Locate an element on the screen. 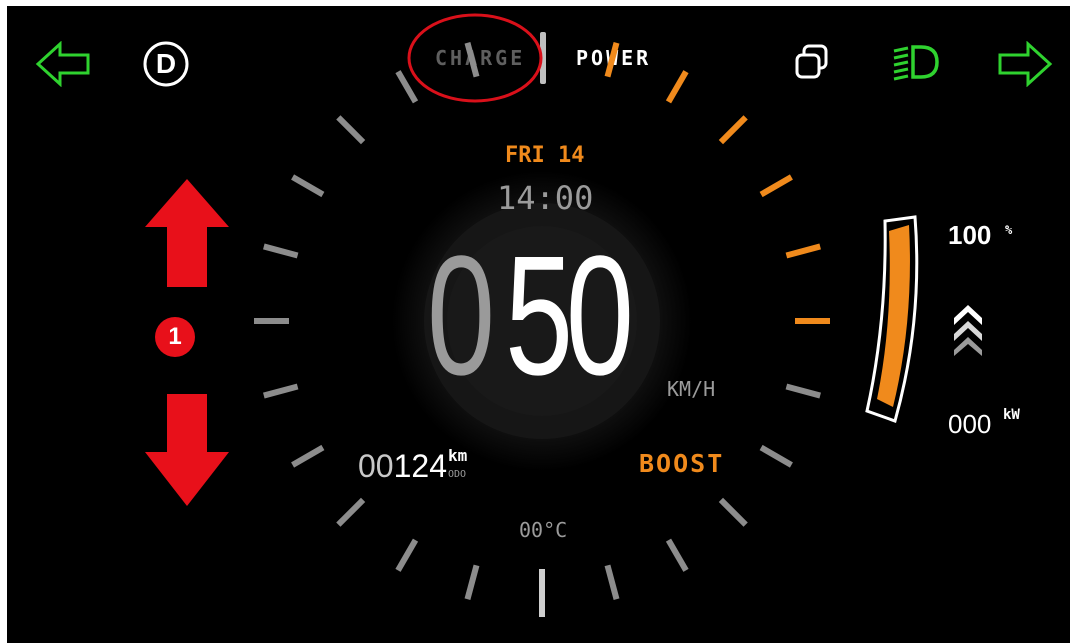  speed-readout: 0 50 is located at coordinates (537, 316).